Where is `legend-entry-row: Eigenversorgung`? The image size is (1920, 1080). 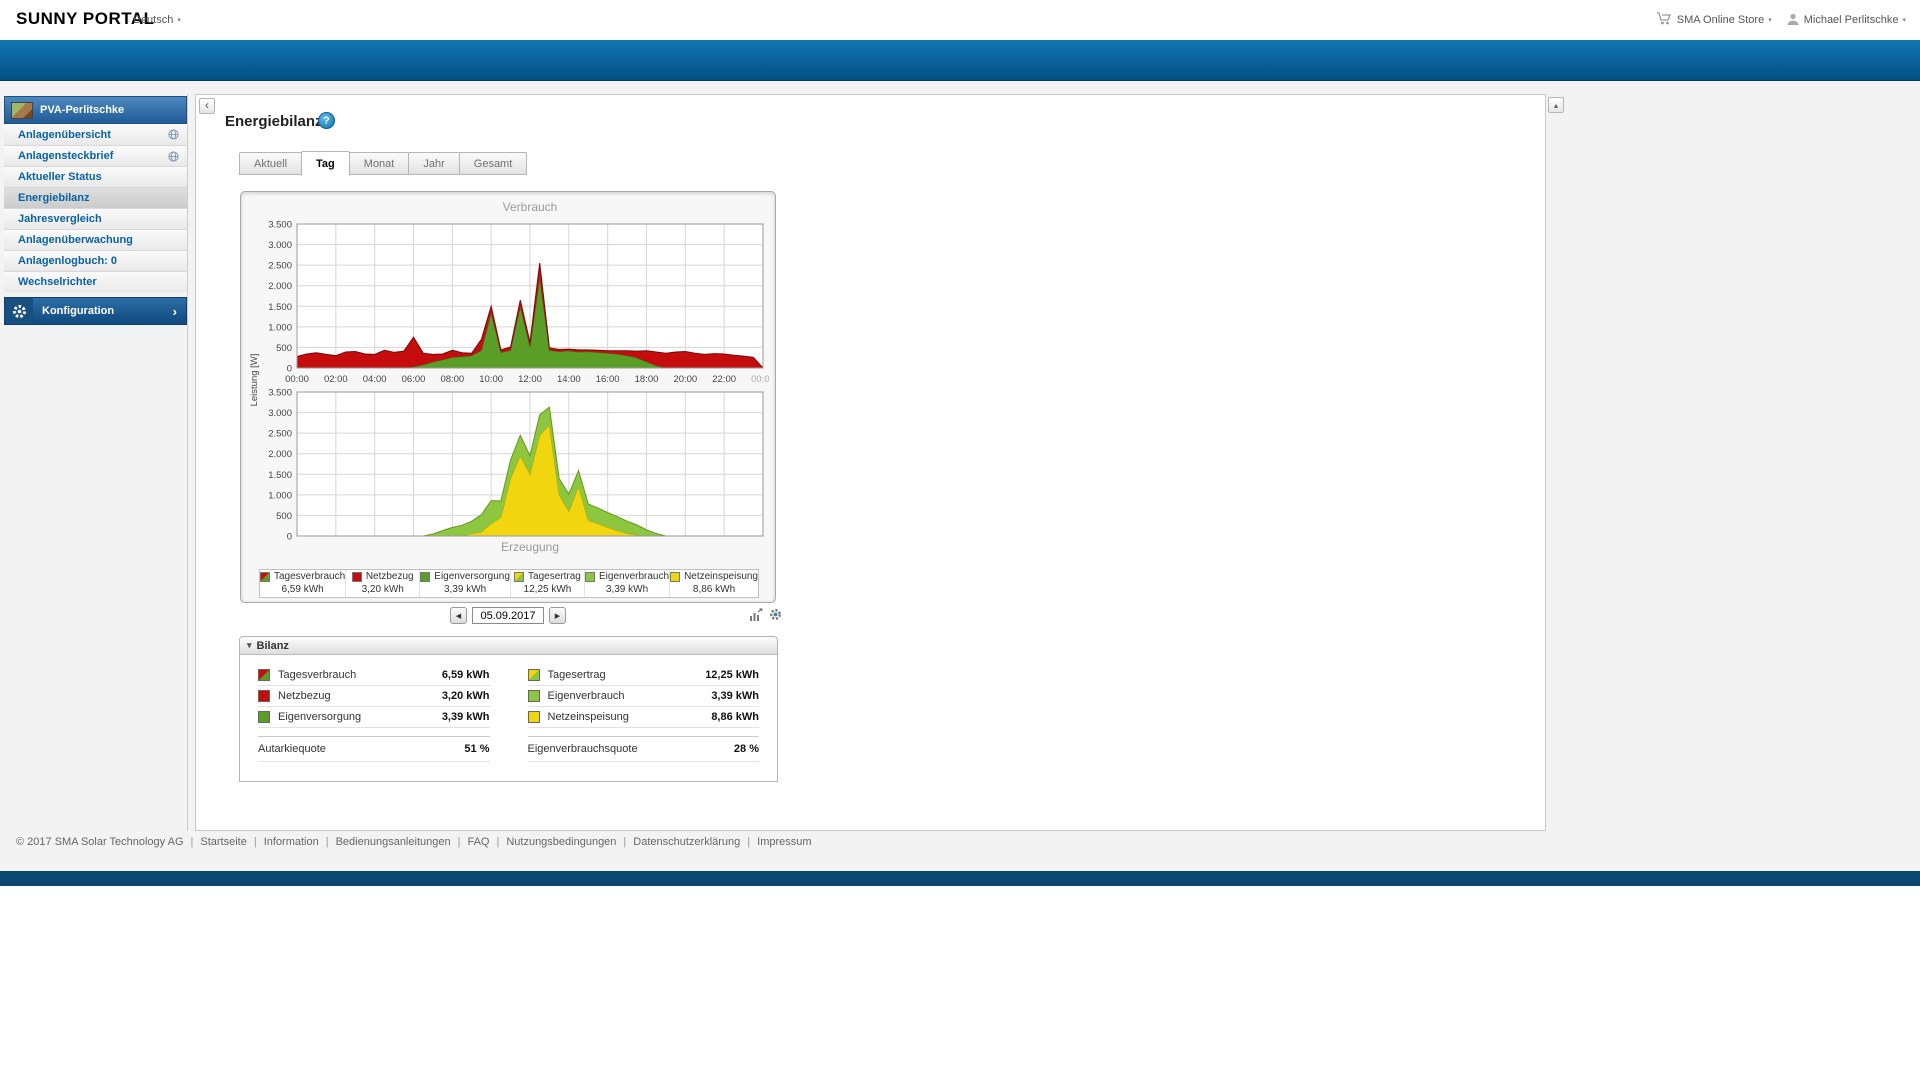
legend-entry-row: Eigenversorgung is located at coordinates (465, 577).